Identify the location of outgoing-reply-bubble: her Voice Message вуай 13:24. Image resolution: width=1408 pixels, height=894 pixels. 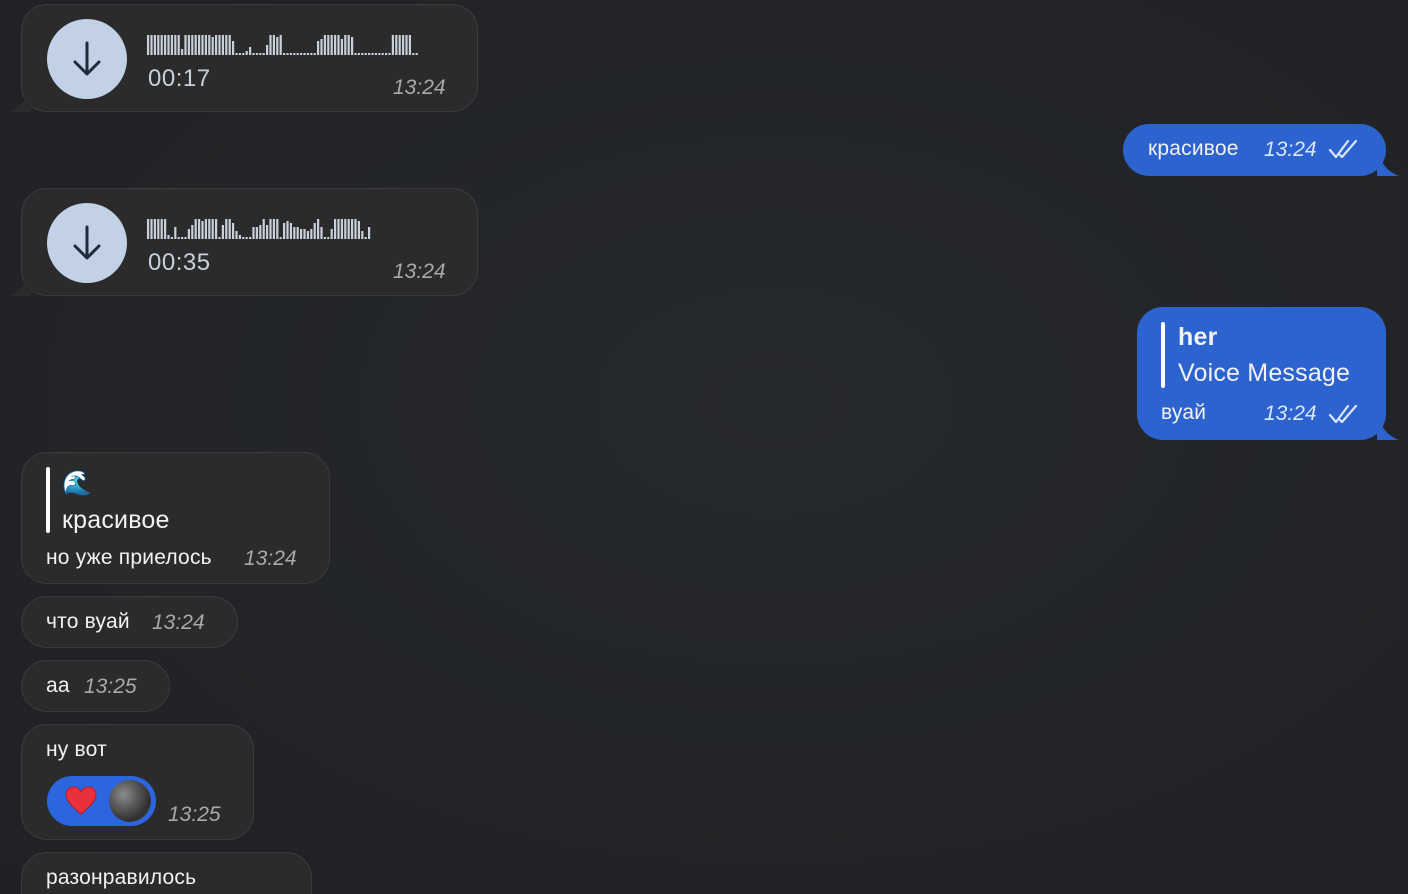
(1261, 373).